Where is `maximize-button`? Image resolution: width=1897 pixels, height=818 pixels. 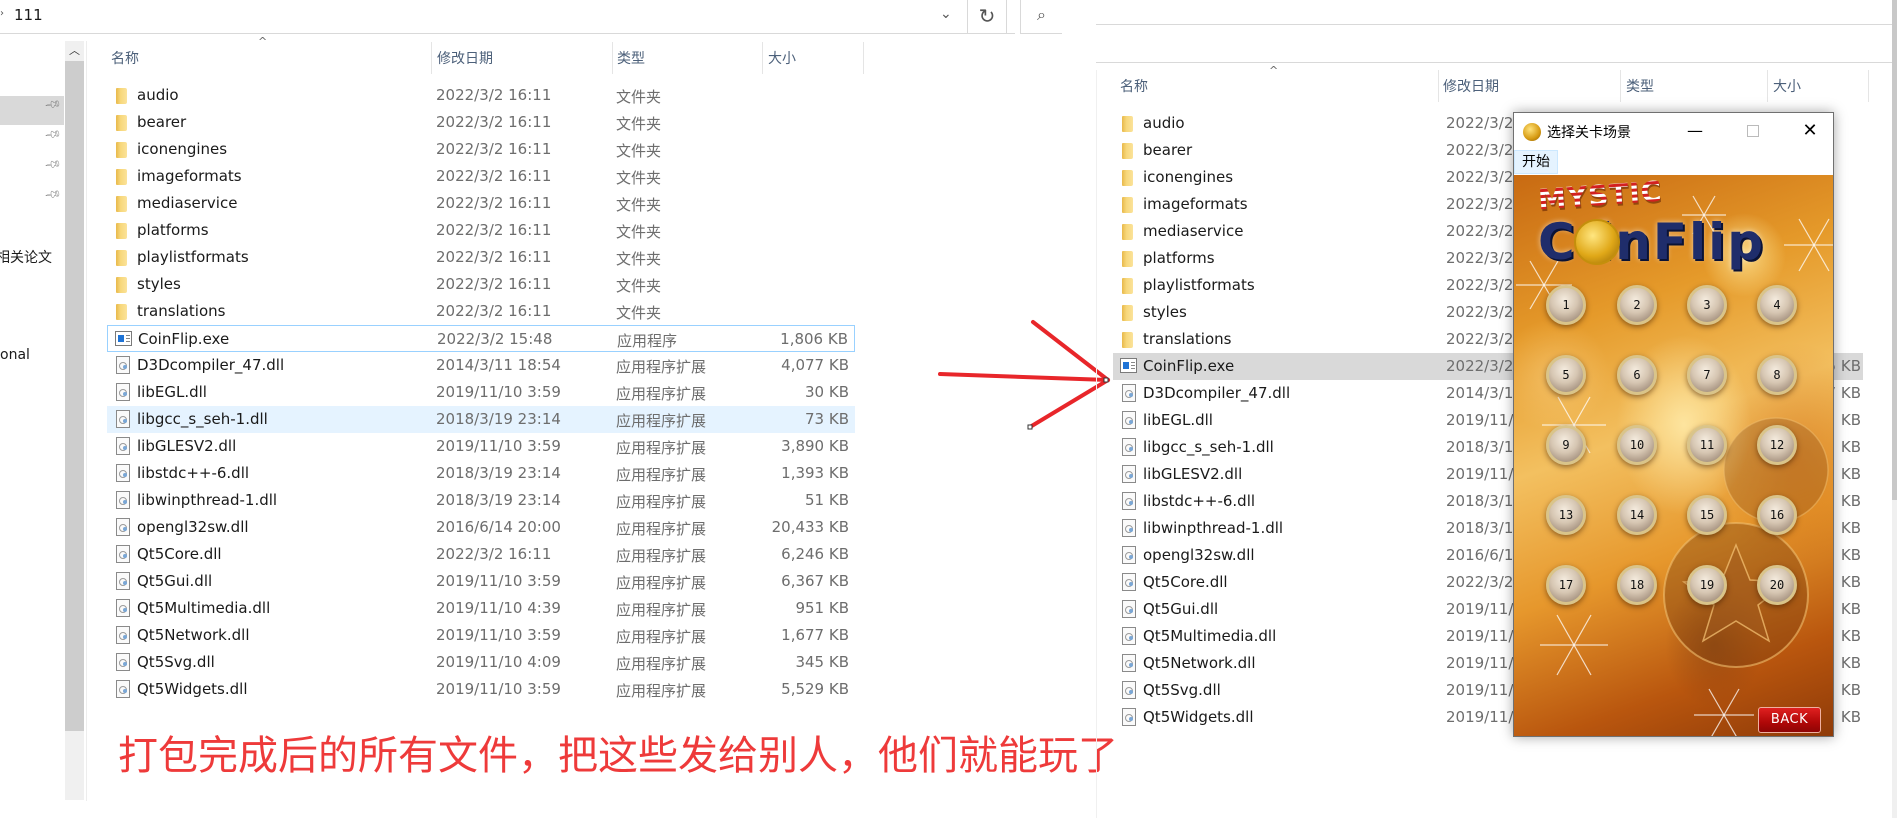
maximize-button is located at coordinates (1753, 131).